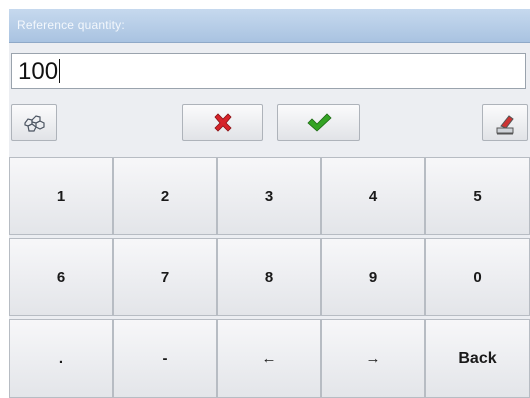  I want to click on key-5: 5, so click(477, 196).